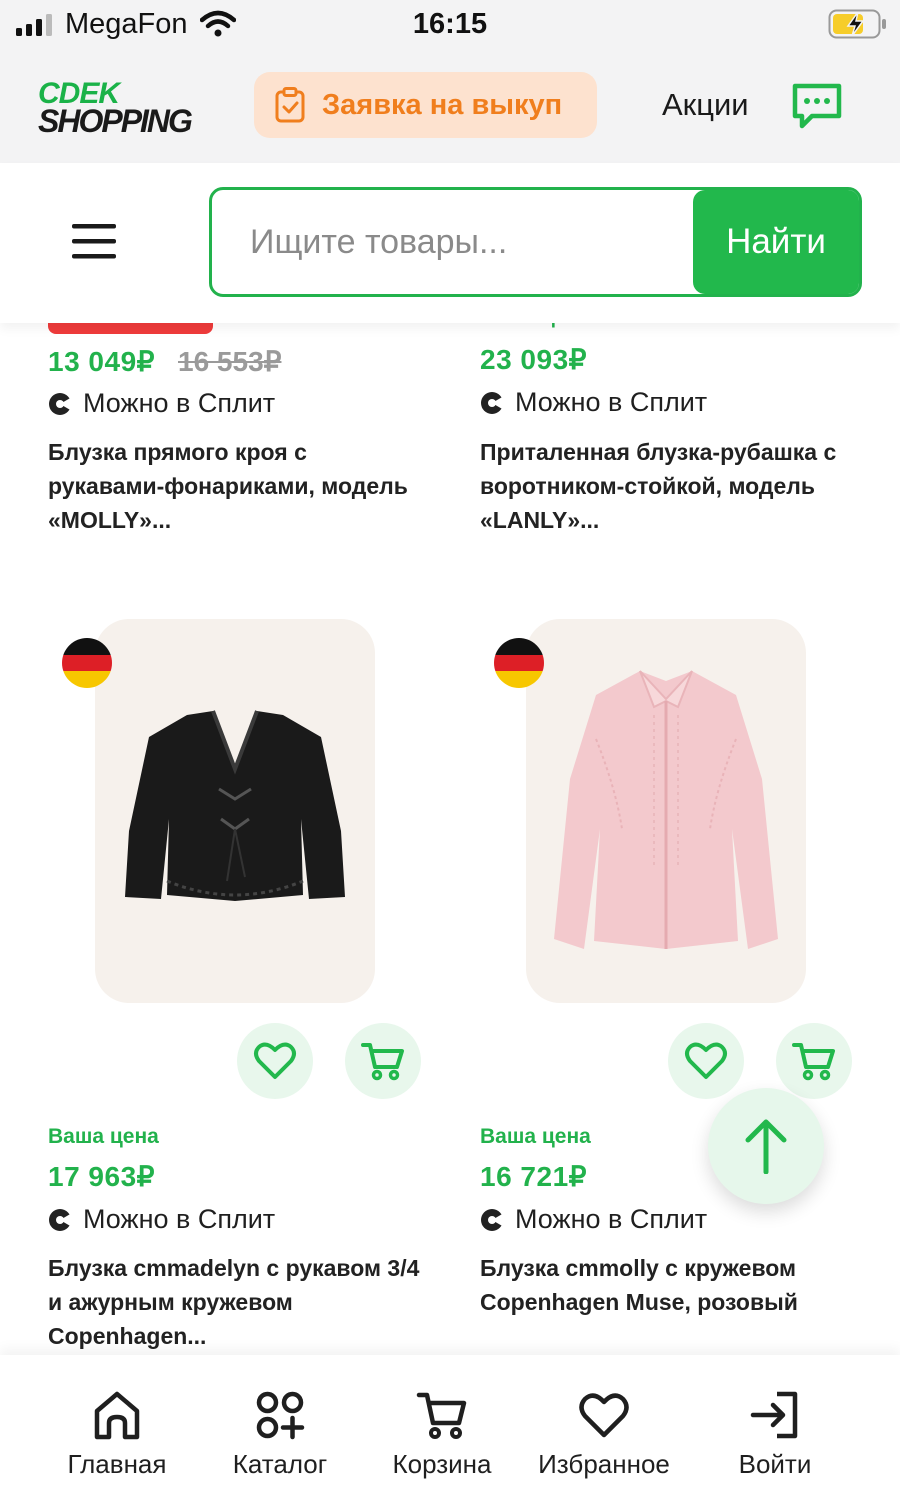  I want to click on product-old-price: 16 553₽, so click(230, 361).